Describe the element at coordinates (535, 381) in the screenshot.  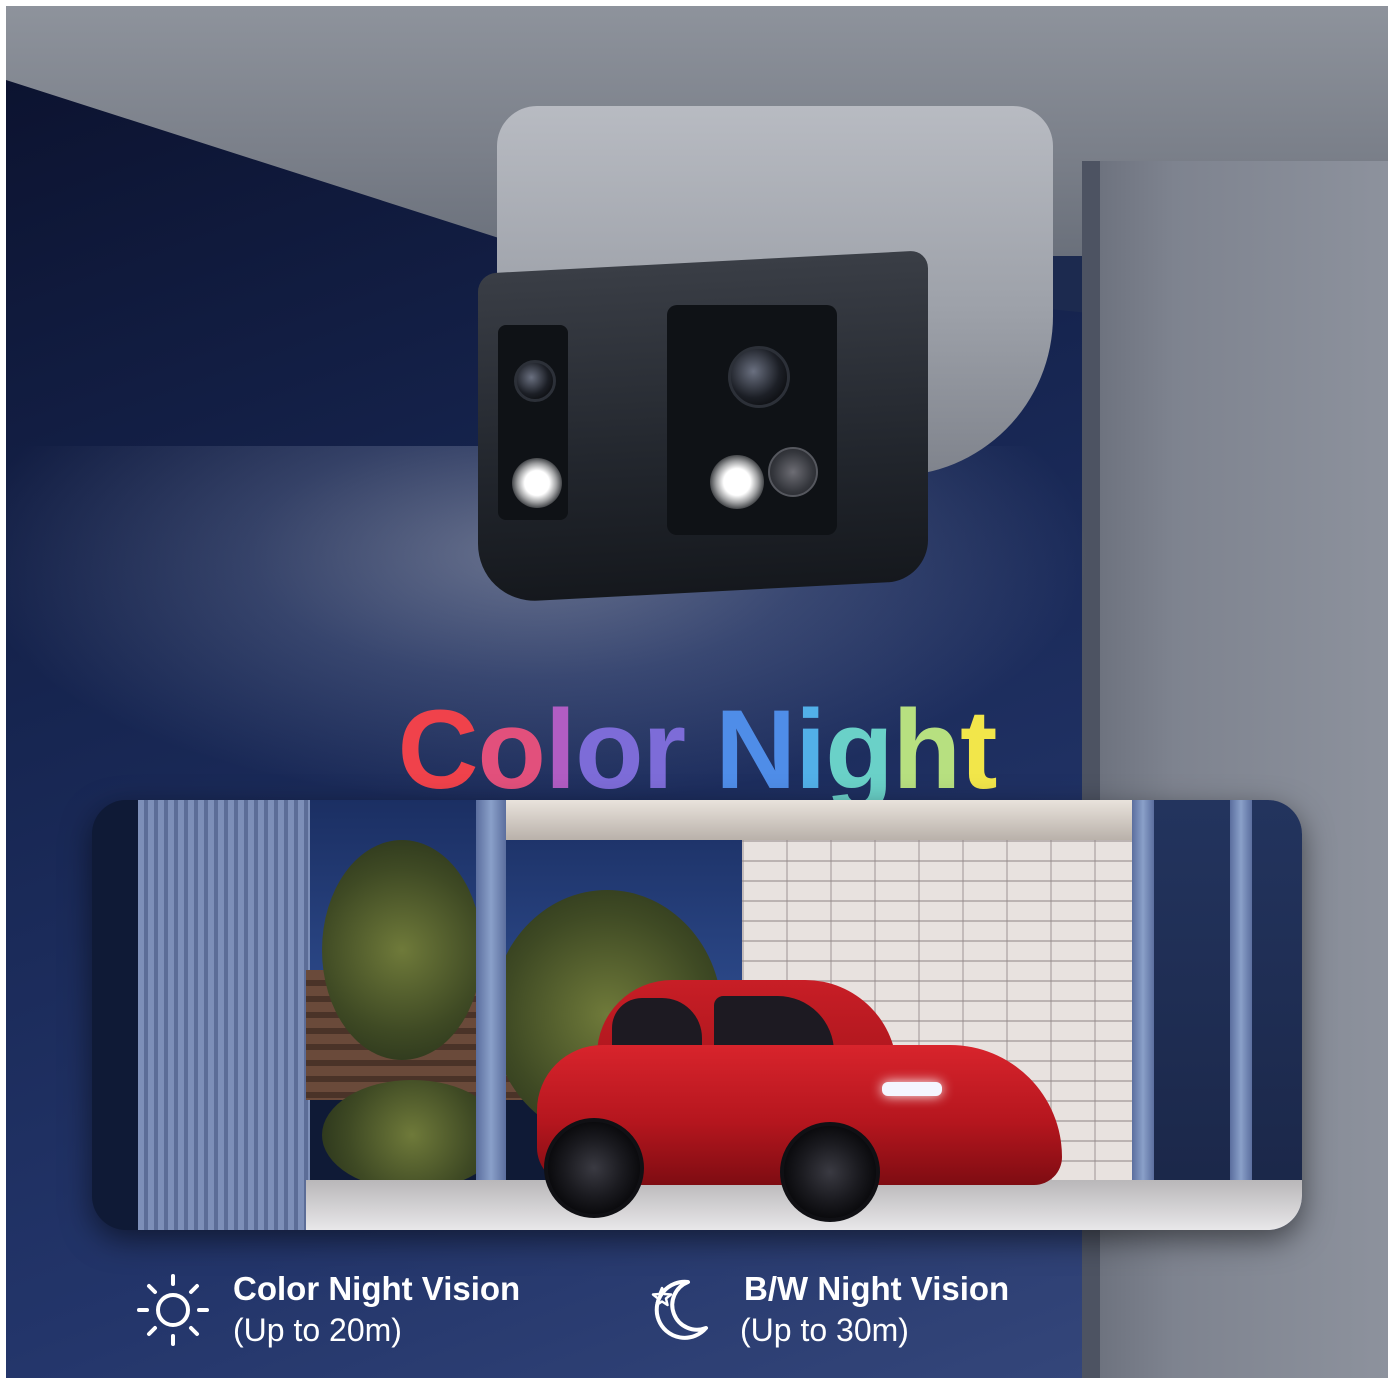
I see `left-lens` at that location.